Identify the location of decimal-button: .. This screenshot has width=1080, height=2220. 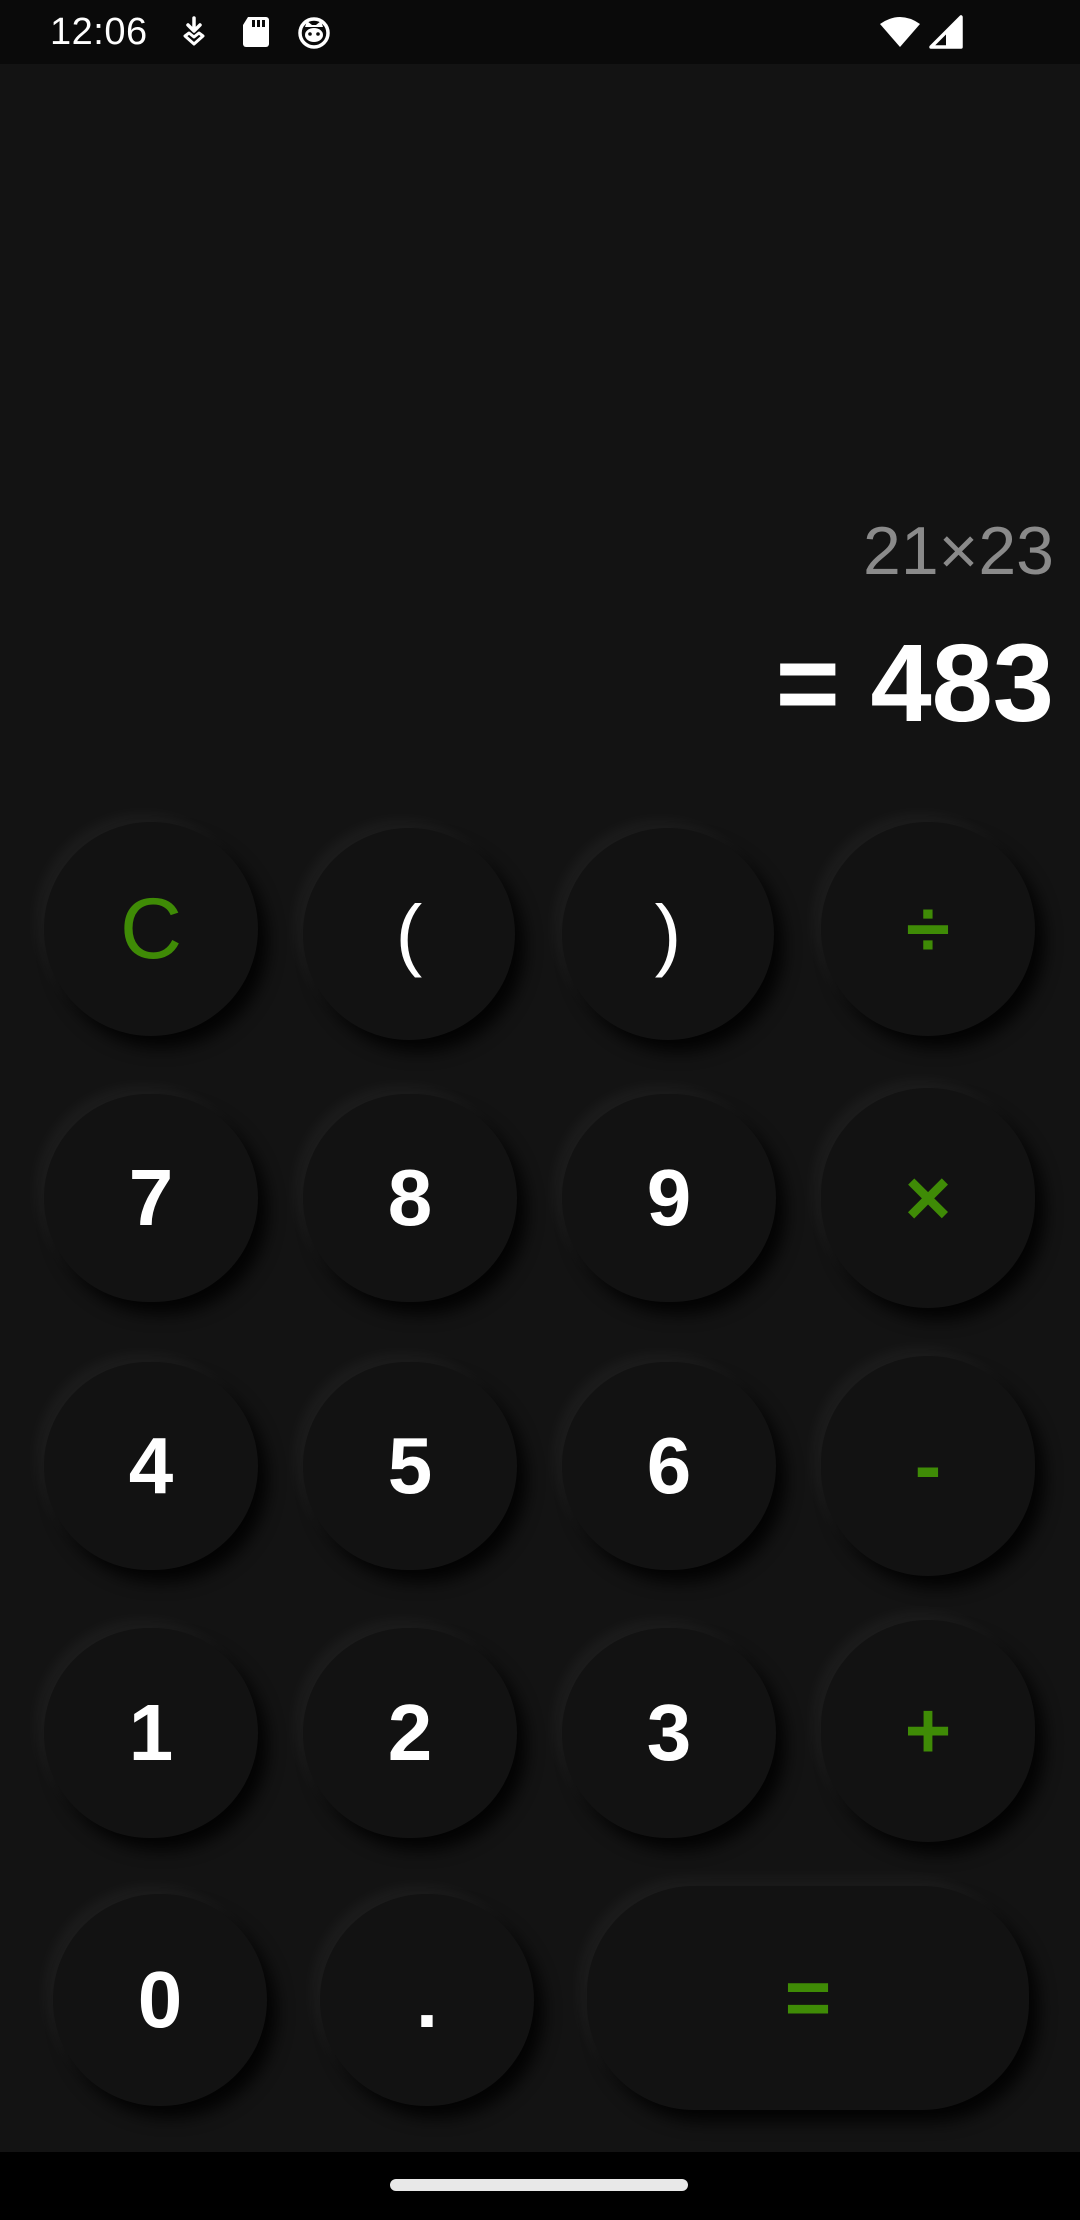
(427, 2000).